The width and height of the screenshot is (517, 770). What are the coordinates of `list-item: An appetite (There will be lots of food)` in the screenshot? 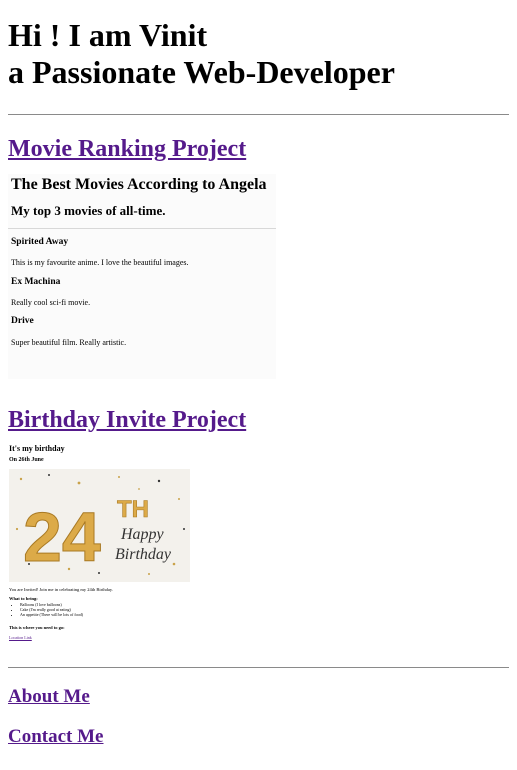 It's located at (51, 614).